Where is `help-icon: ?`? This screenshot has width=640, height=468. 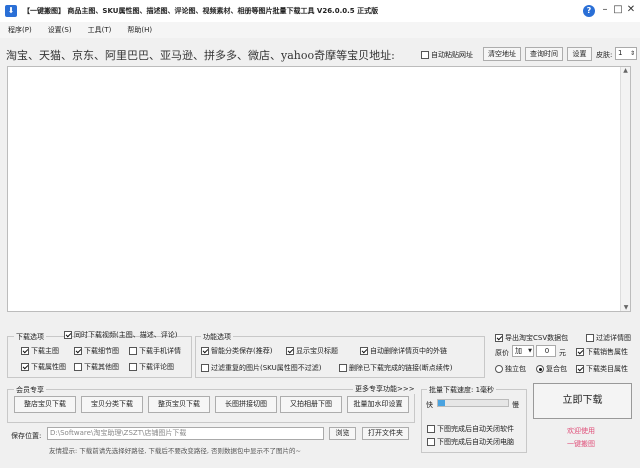 help-icon: ? is located at coordinates (589, 11).